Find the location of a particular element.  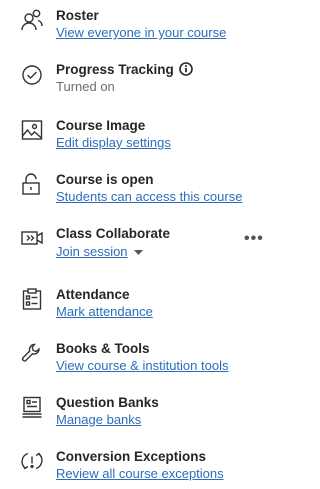

more-options-button: ••• is located at coordinates (254, 239).